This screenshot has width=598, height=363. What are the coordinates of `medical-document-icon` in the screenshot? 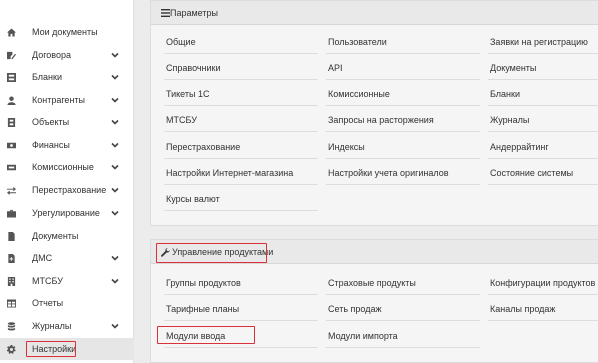 It's located at (11, 258).